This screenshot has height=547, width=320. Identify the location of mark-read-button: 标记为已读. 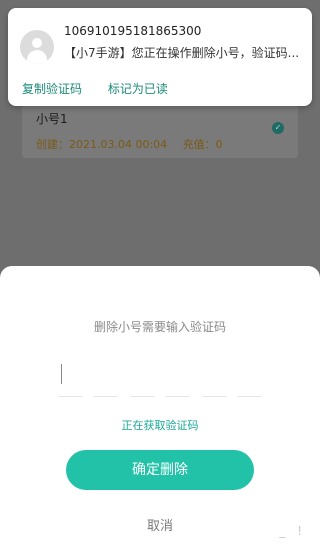
(138, 89).